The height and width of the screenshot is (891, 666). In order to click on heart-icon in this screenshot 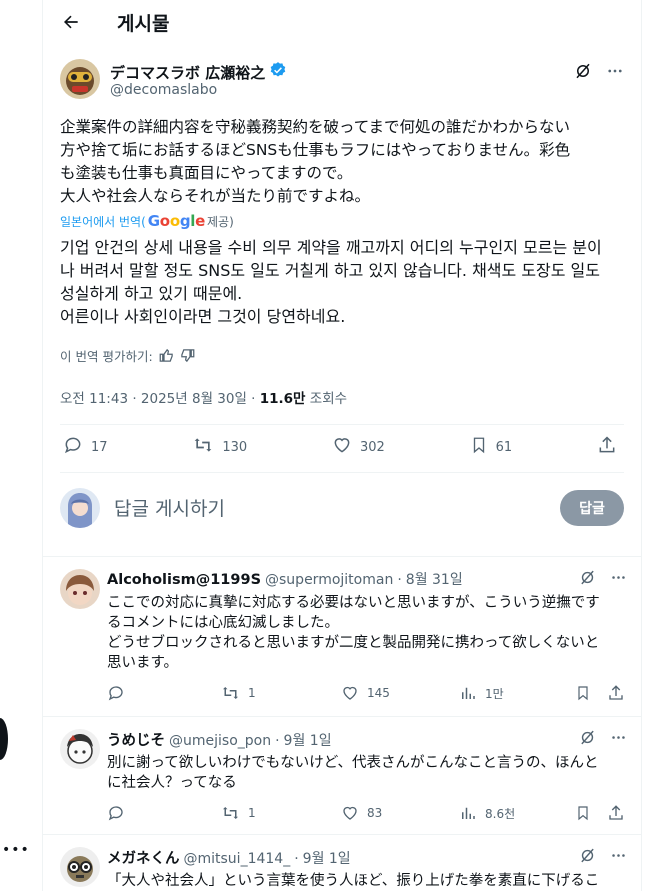, I will do `click(342, 447)`.